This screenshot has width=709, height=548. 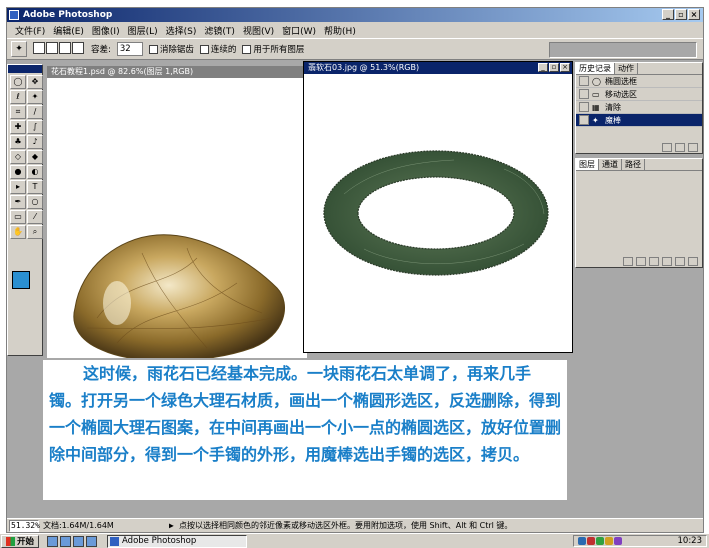 What do you see at coordinates (35, 232) in the screenshot?
I see `zoom-tool-icon: ⌕` at bounding box center [35, 232].